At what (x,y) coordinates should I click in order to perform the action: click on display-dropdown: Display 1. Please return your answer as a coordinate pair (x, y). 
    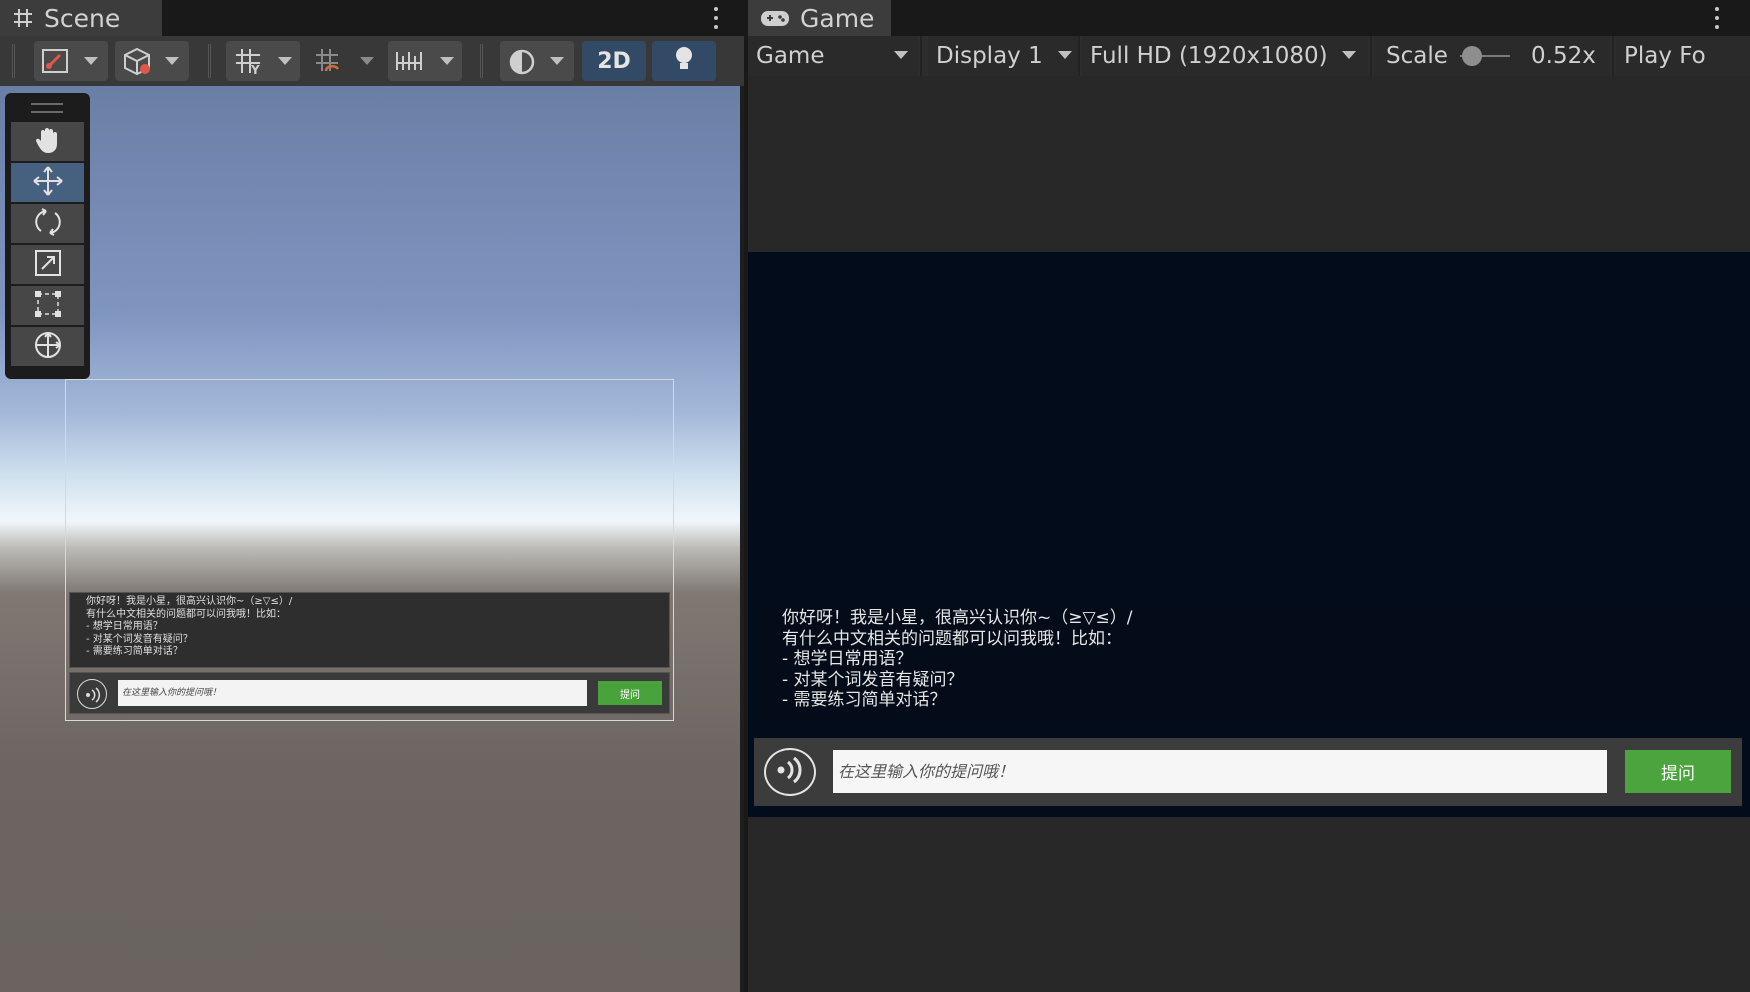
    Looking at the image, I should click on (1003, 56).